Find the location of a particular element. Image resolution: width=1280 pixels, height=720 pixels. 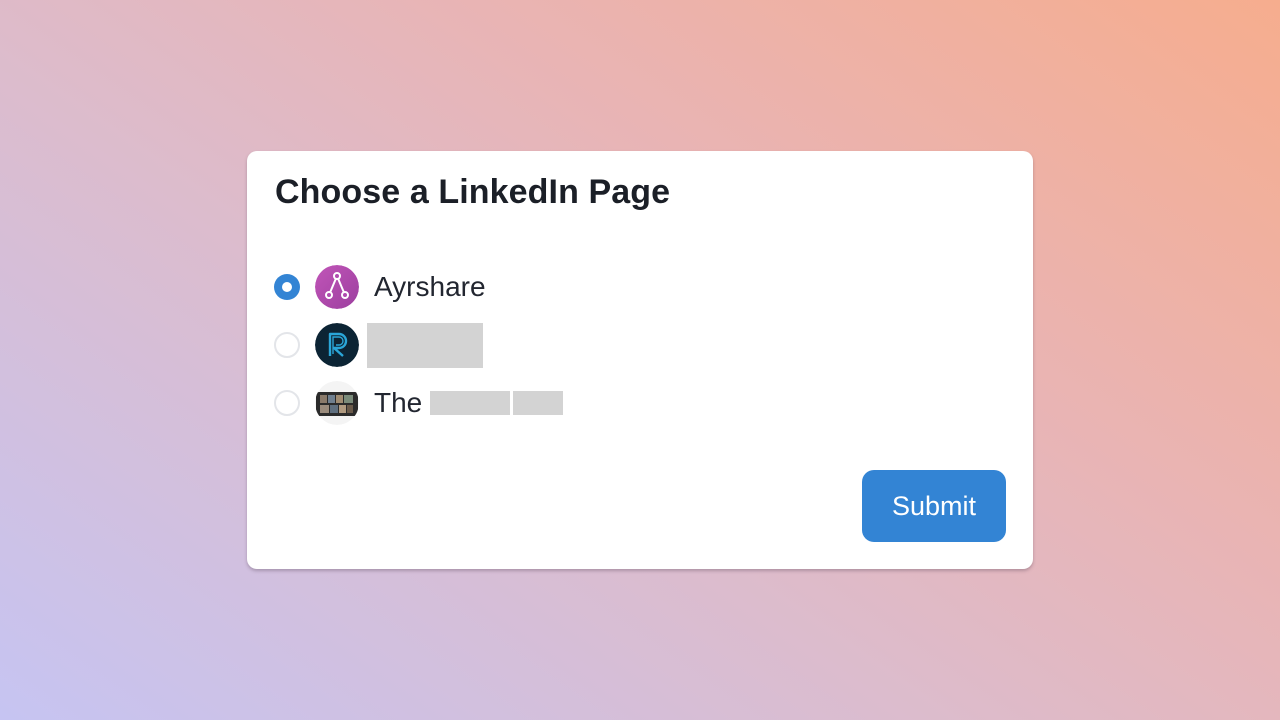

page-option-label: Ayrshare is located at coordinates (430, 286).